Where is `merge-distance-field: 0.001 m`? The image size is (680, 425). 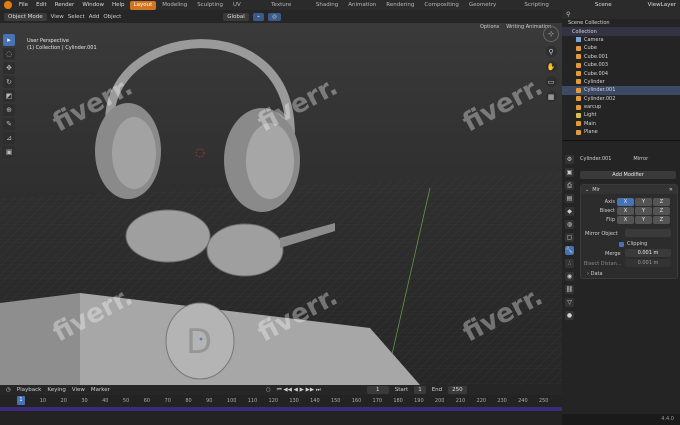
merge-distance-field: 0.001 m is located at coordinates (648, 253).